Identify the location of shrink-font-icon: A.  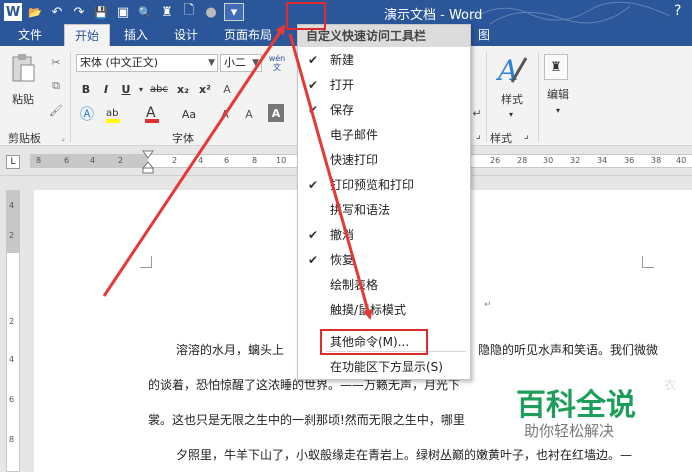
(249, 114).